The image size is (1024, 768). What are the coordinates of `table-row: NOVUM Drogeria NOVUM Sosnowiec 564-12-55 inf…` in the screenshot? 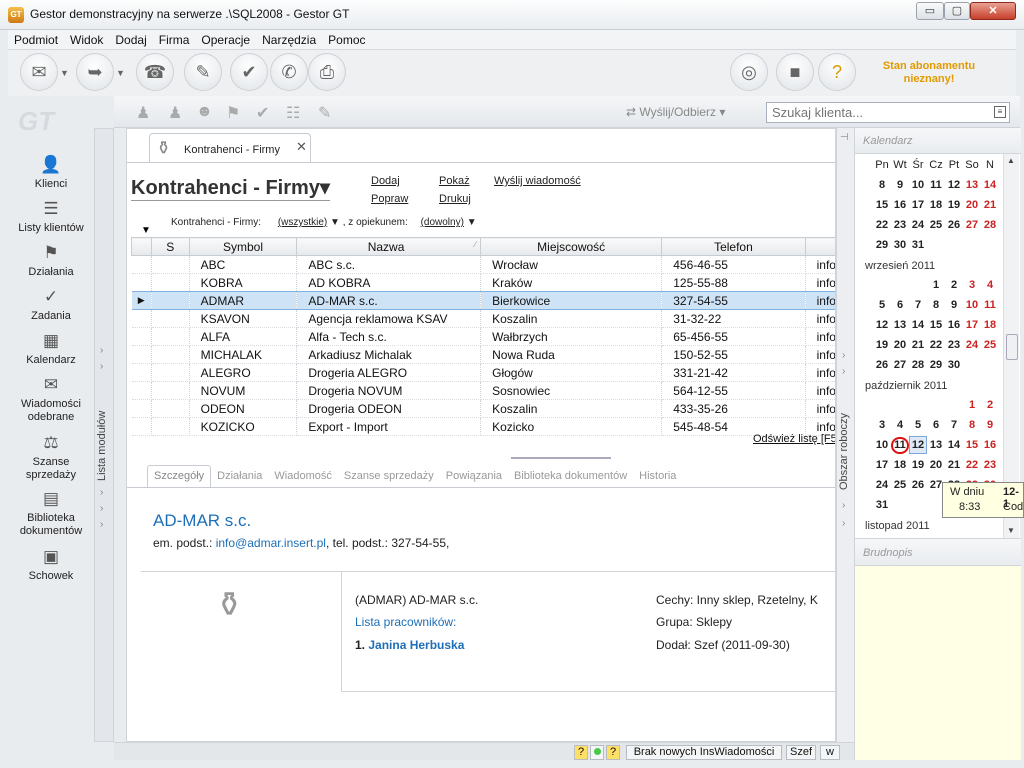 It's located at (483, 390).